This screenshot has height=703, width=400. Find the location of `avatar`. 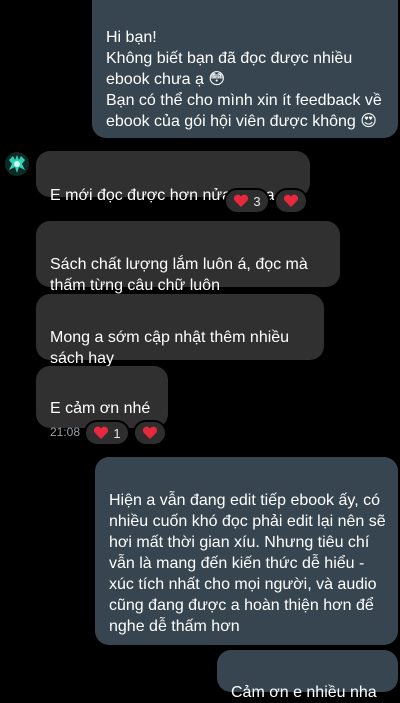

avatar is located at coordinates (17, 164).